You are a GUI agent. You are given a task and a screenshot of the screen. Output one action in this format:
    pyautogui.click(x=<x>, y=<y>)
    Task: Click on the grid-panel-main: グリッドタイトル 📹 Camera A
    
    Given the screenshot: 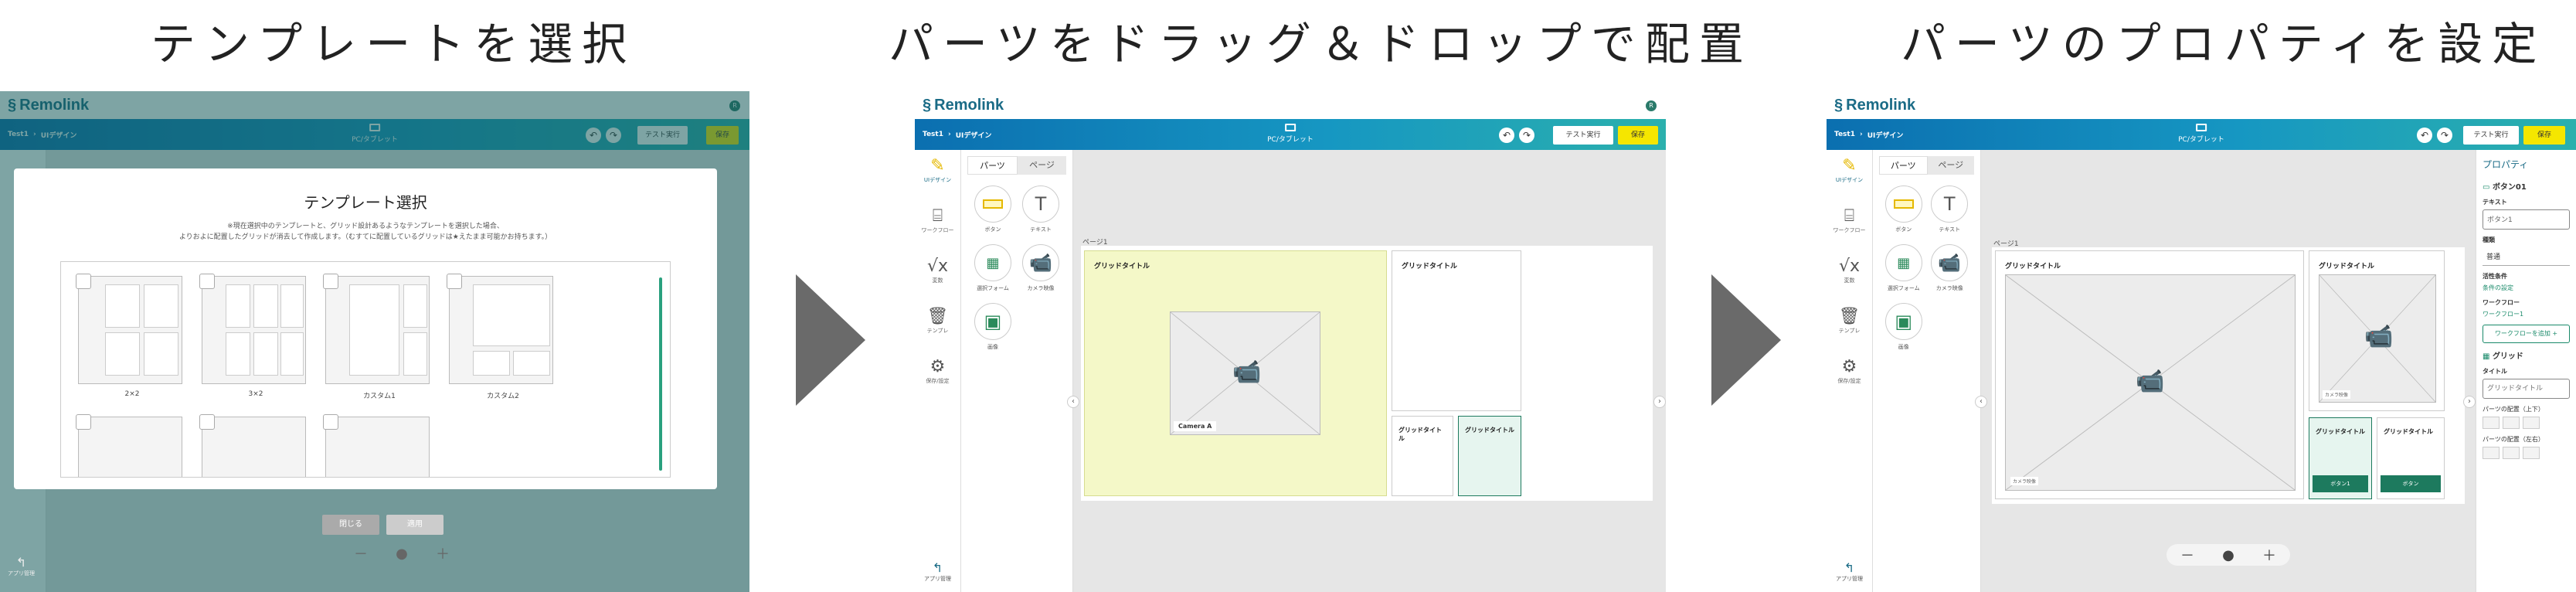 What is the action you would take?
    pyautogui.click(x=1235, y=373)
    